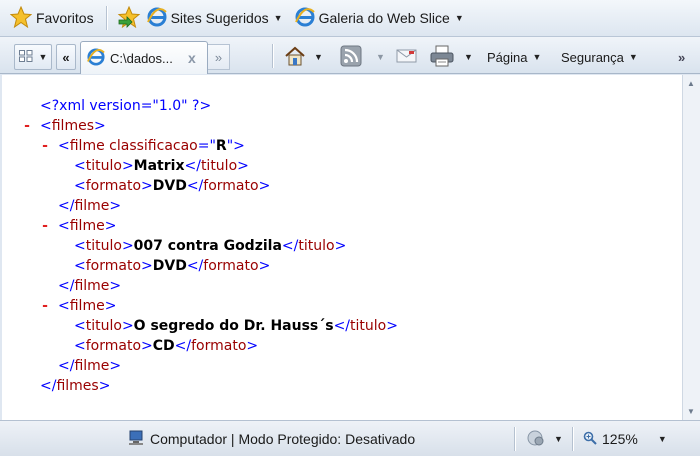 The height and width of the screenshot is (456, 700). What do you see at coordinates (691, 411) in the screenshot?
I see `scroll-down-icon: ▼` at bounding box center [691, 411].